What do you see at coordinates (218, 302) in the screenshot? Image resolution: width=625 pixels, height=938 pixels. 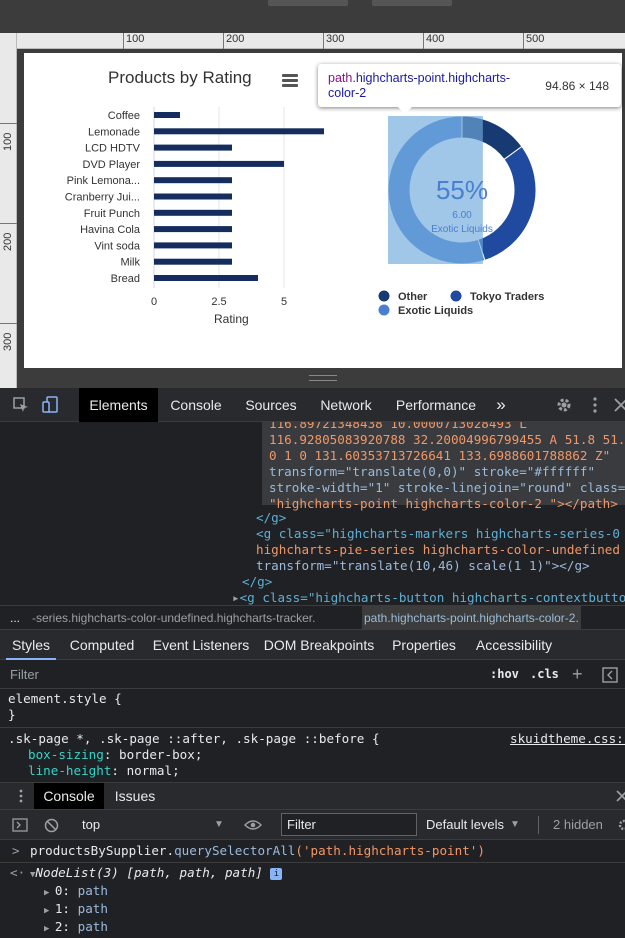 I see `x-tick-label: 2.5` at bounding box center [218, 302].